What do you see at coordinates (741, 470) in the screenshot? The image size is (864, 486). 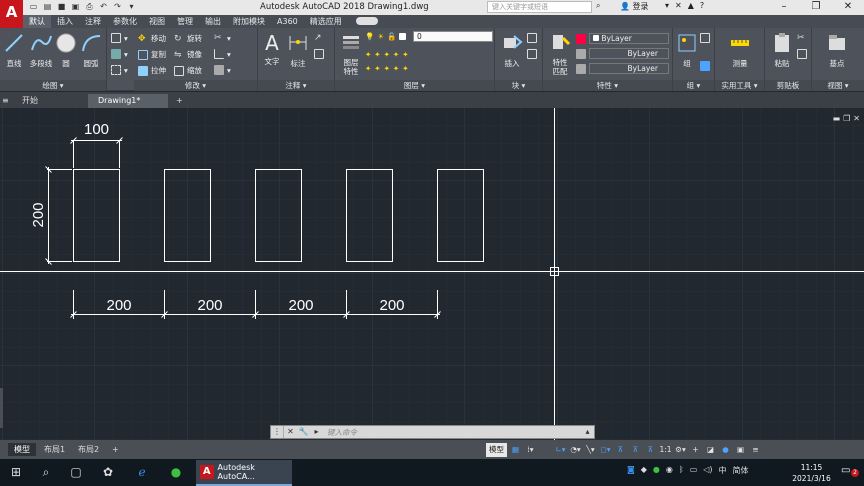 I see `ime-label: 简体` at bounding box center [741, 470].